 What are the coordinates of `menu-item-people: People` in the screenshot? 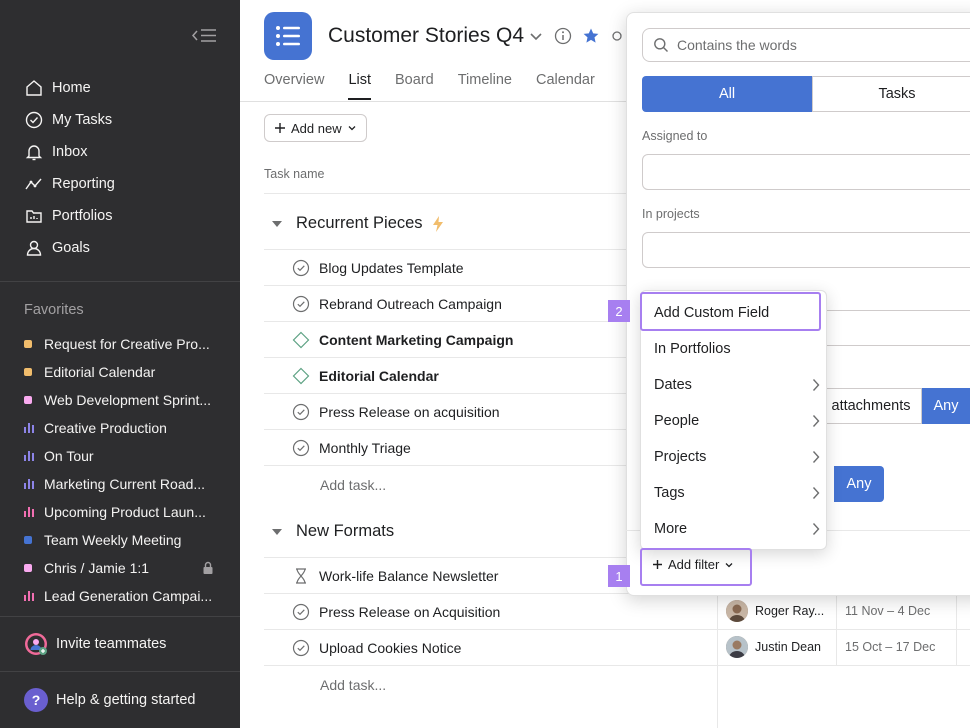 It's located at (737, 421).